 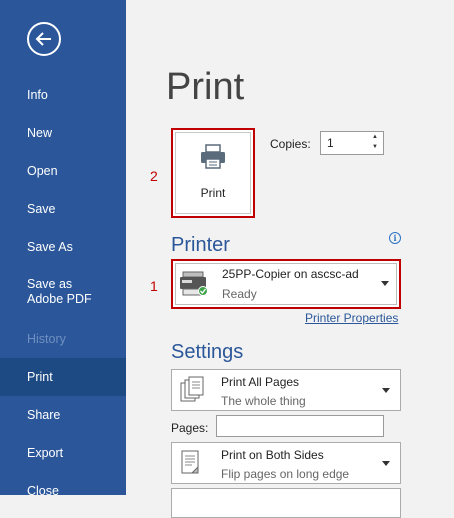 I want to click on settings-heading: Settings, so click(x=207, y=352).